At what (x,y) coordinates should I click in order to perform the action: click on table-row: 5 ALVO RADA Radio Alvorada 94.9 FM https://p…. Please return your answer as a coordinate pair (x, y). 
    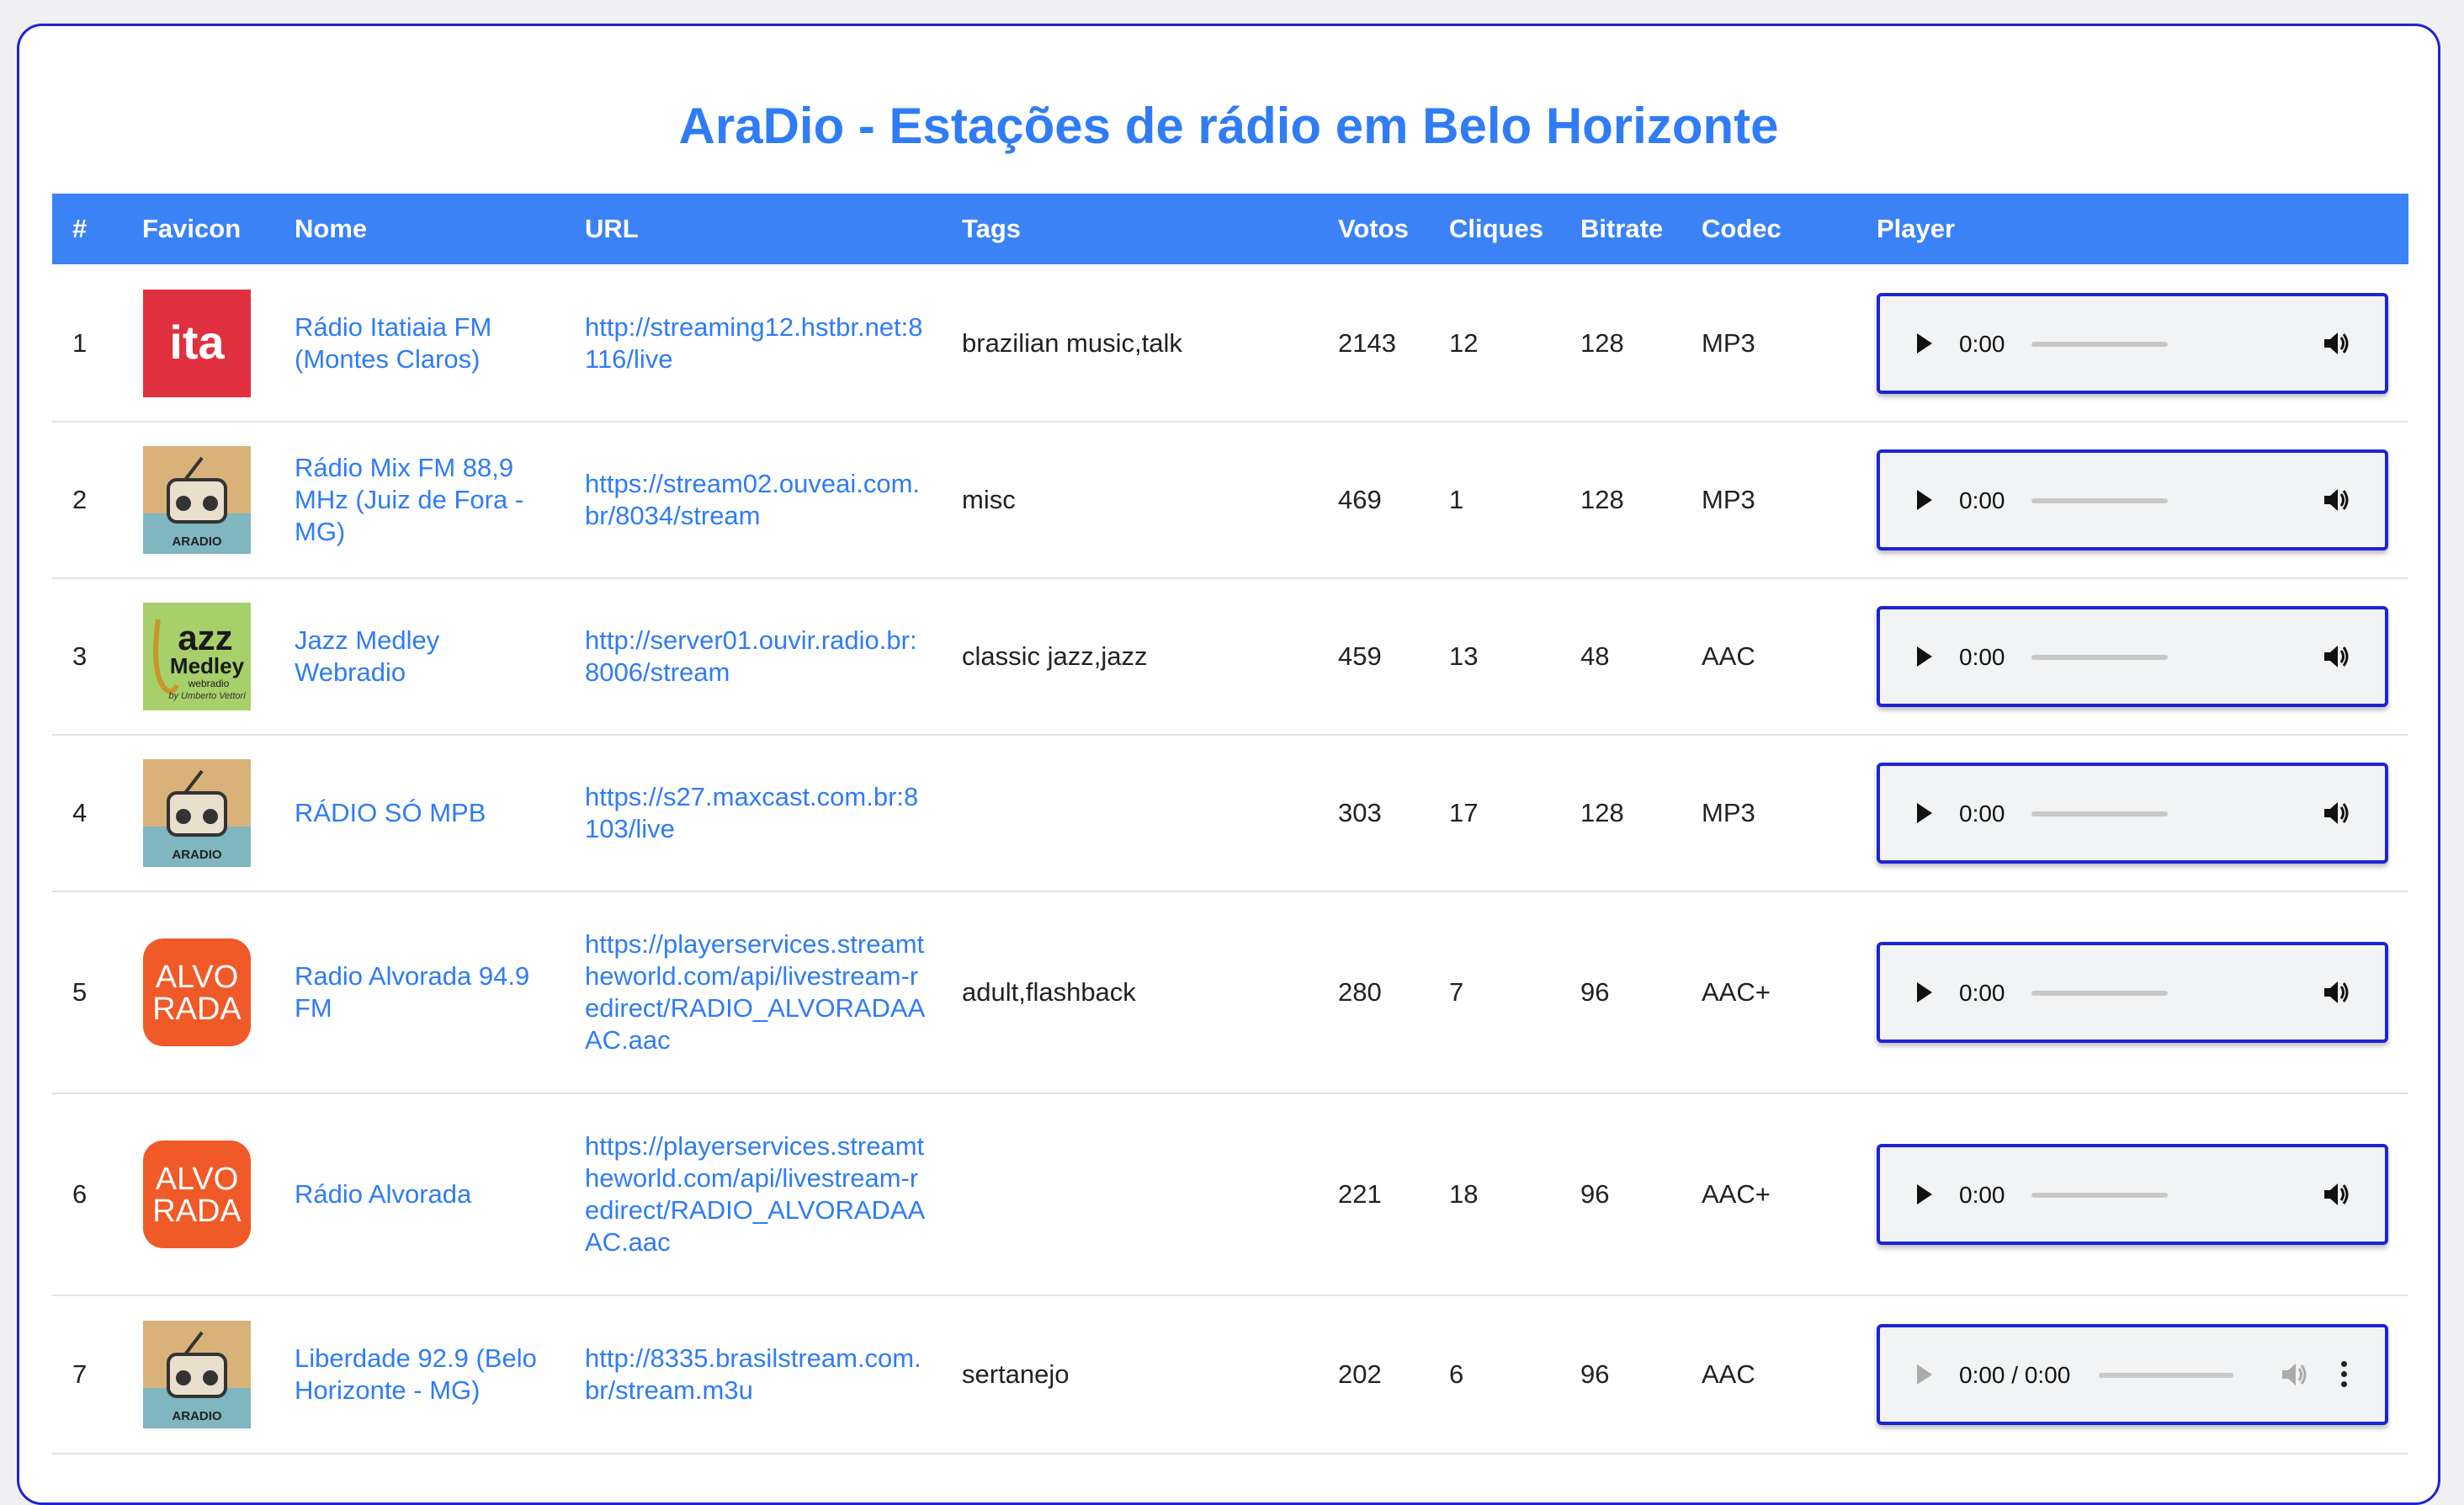
    Looking at the image, I should click on (1230, 993).